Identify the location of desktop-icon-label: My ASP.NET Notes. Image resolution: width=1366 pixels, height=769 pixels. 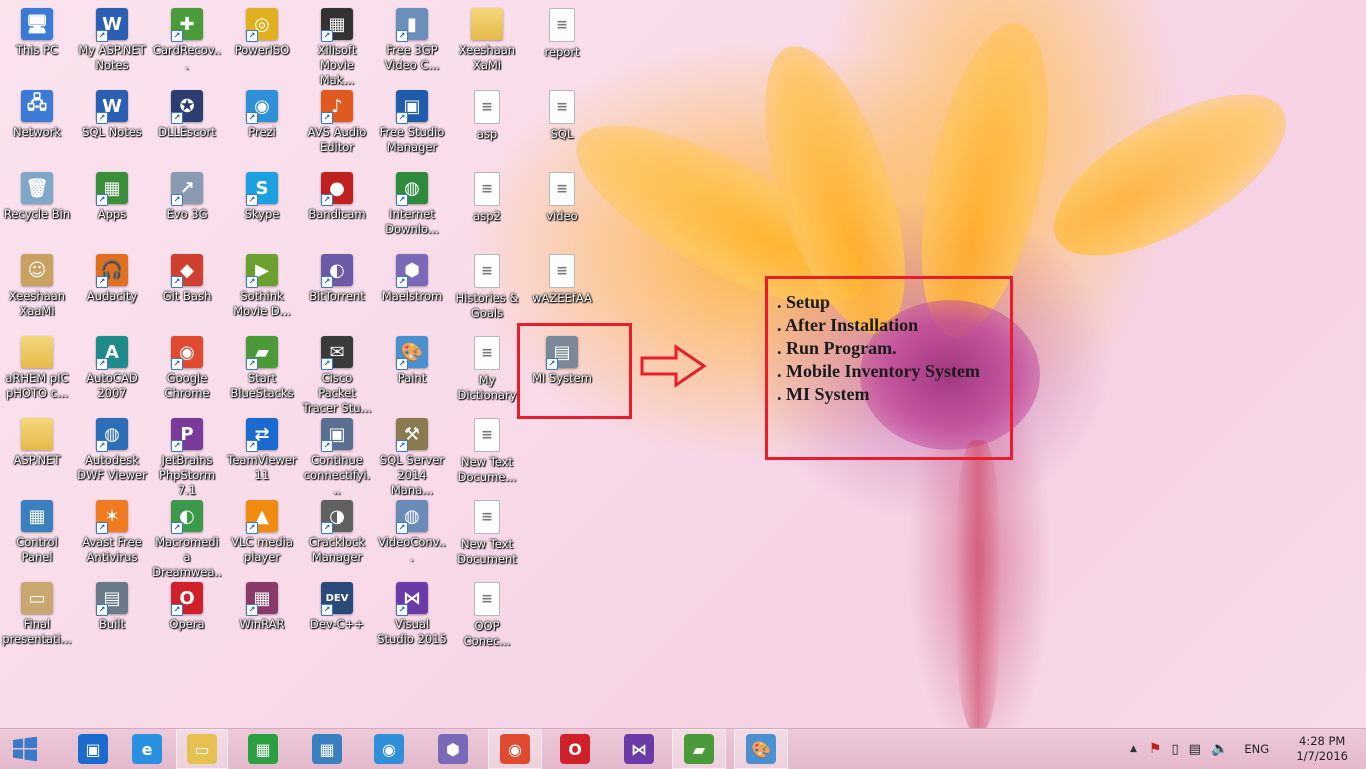
(112, 57).